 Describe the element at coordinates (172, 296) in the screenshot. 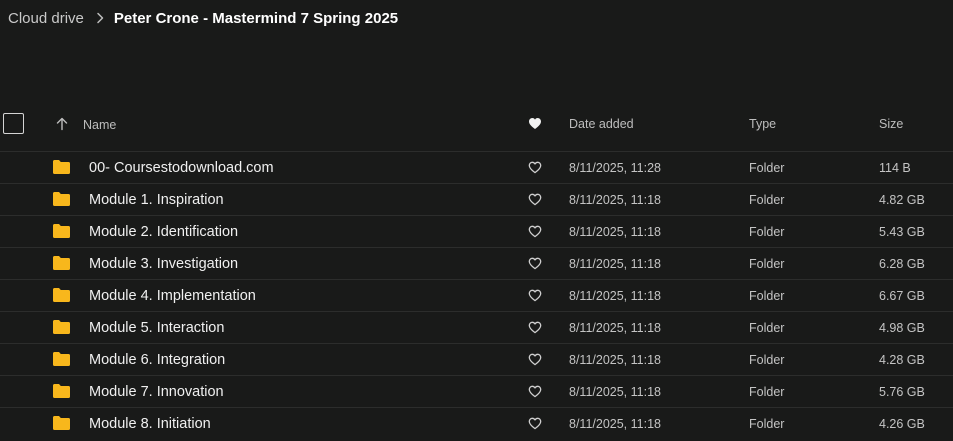

I see `file-name: Module 4. Implementation` at that location.